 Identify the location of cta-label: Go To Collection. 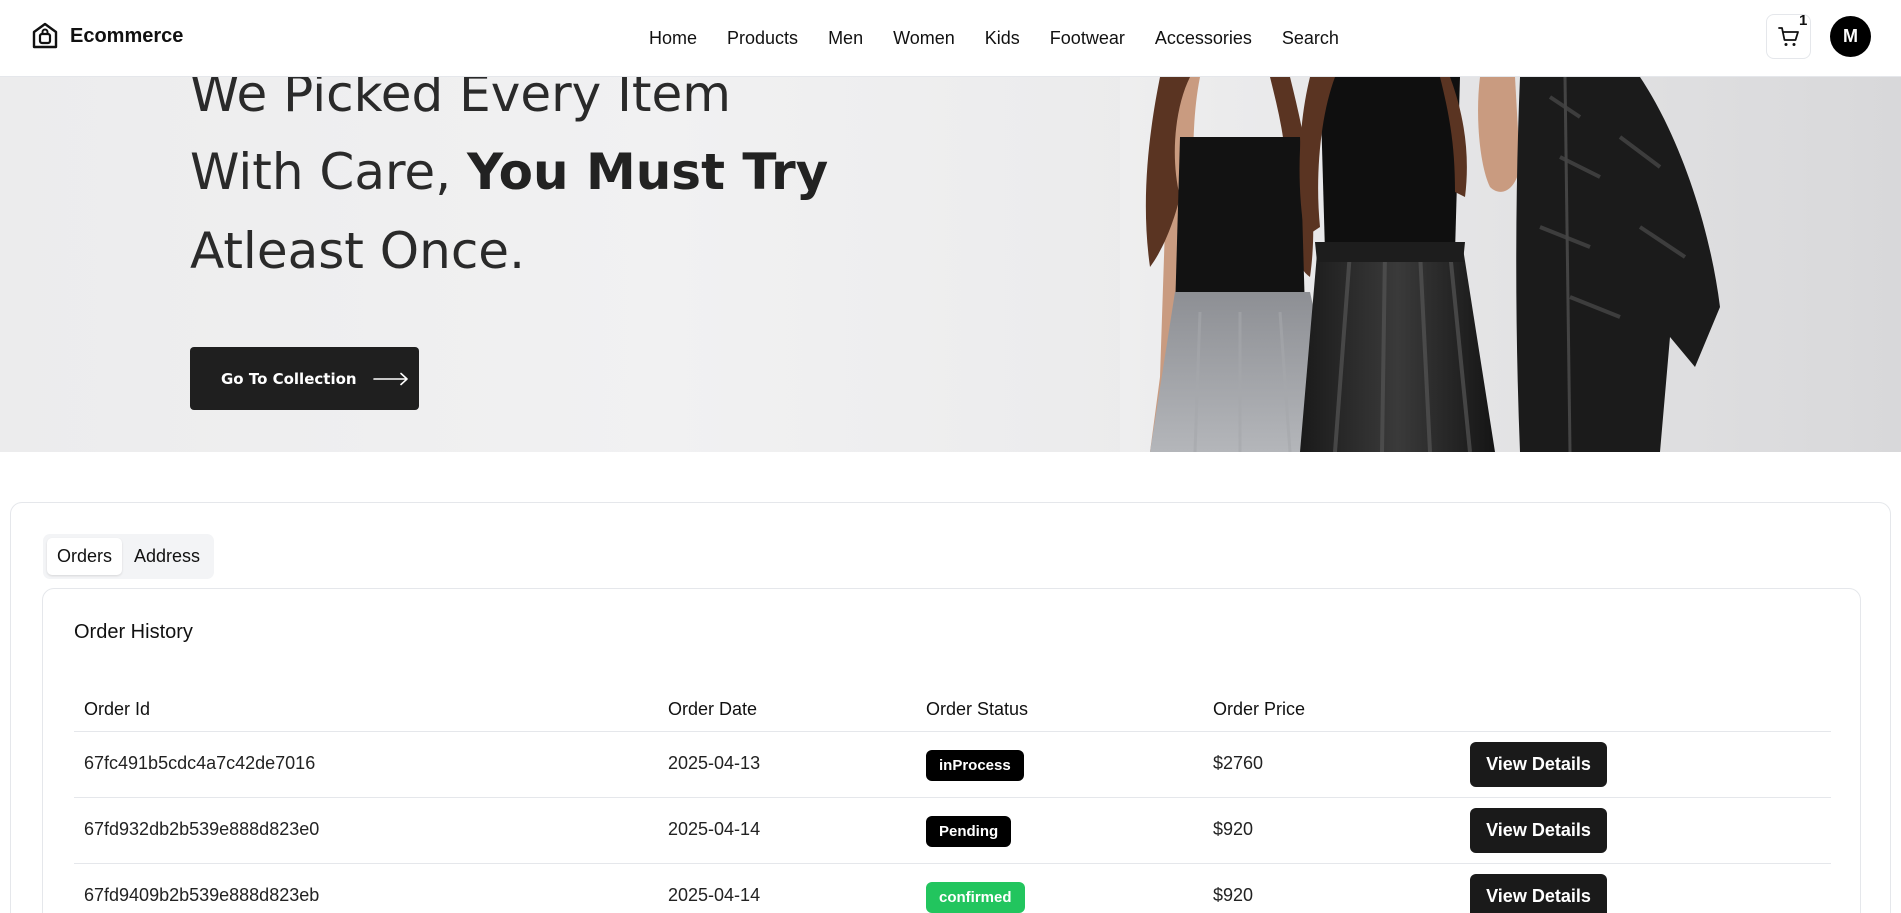
(289, 378).